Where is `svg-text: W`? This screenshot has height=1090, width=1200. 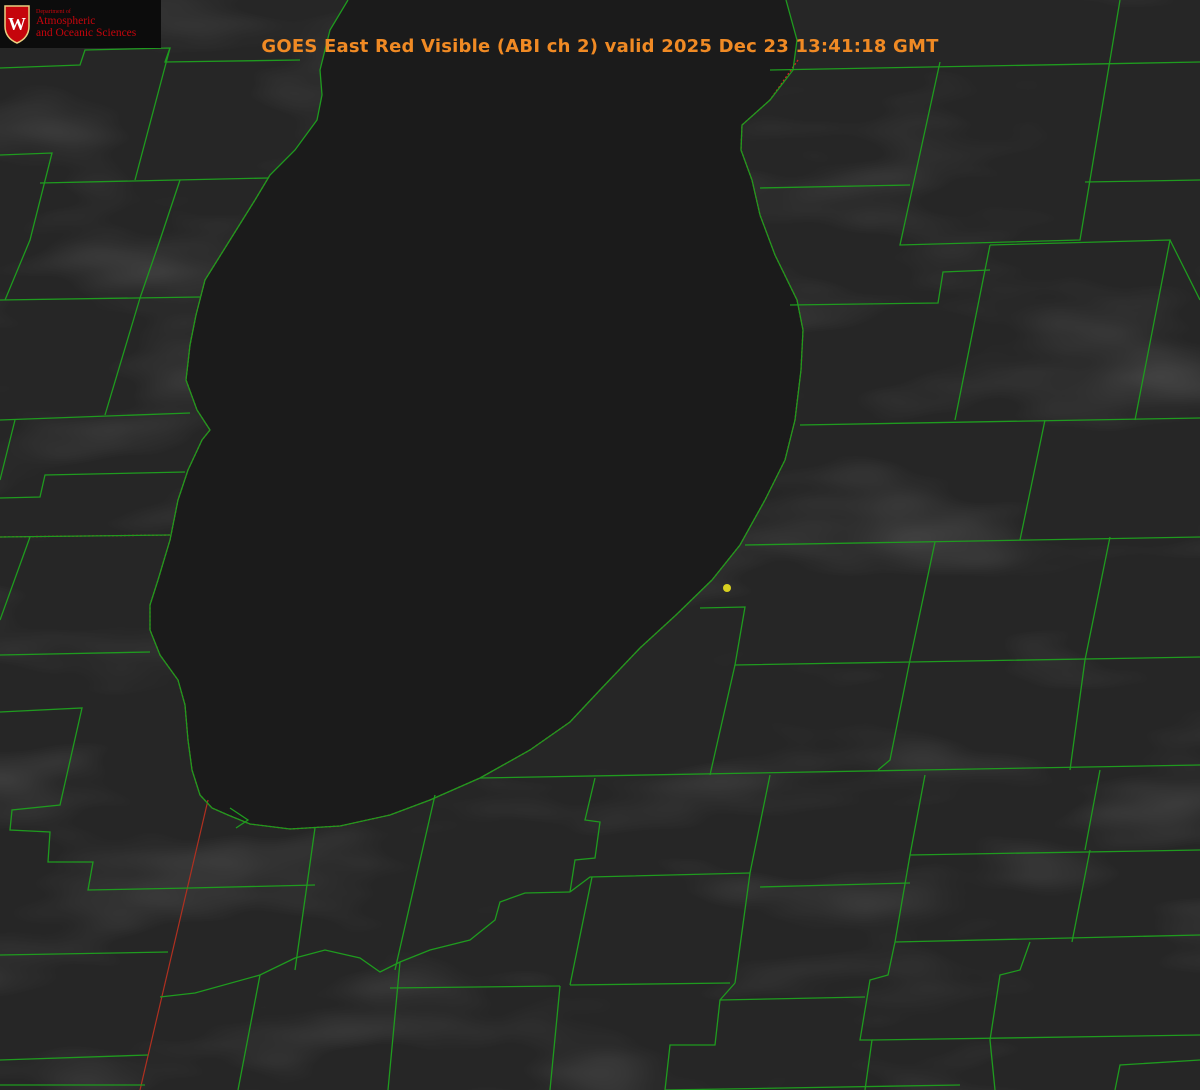 svg-text: W is located at coordinates (17, 24).